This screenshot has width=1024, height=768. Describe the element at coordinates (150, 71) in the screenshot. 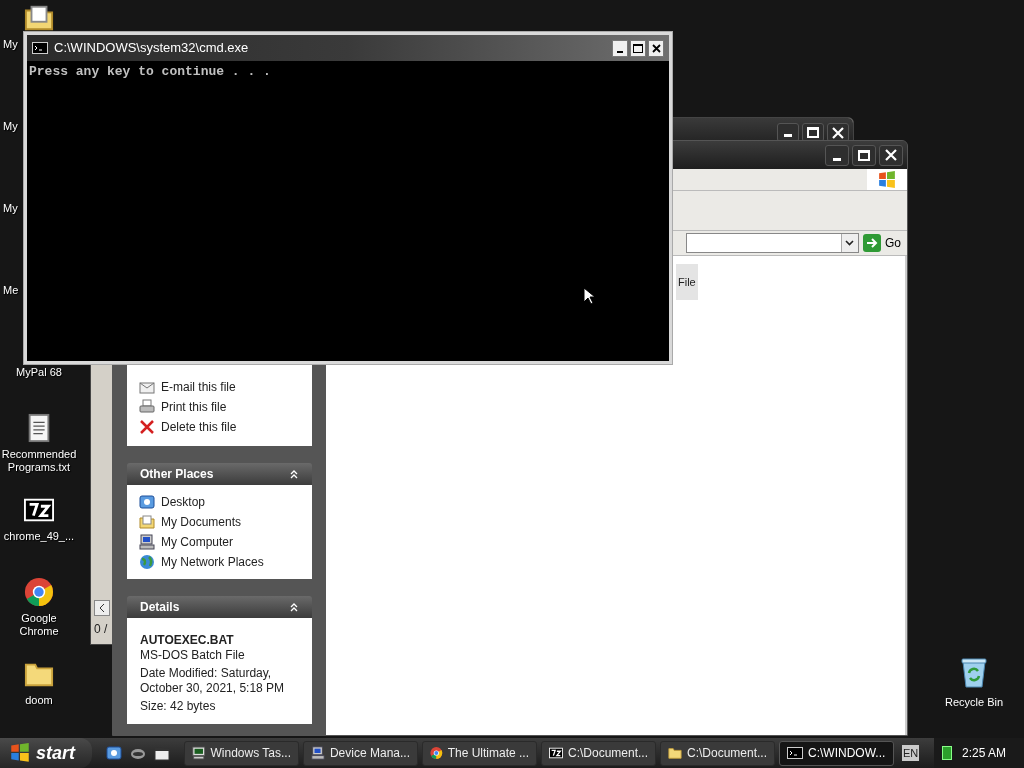

I see `console-output: Press any key to continue . . .` at that location.